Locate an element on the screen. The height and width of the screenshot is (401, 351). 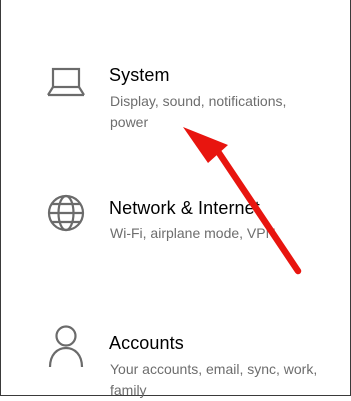
globe-icon is located at coordinates (66, 213).